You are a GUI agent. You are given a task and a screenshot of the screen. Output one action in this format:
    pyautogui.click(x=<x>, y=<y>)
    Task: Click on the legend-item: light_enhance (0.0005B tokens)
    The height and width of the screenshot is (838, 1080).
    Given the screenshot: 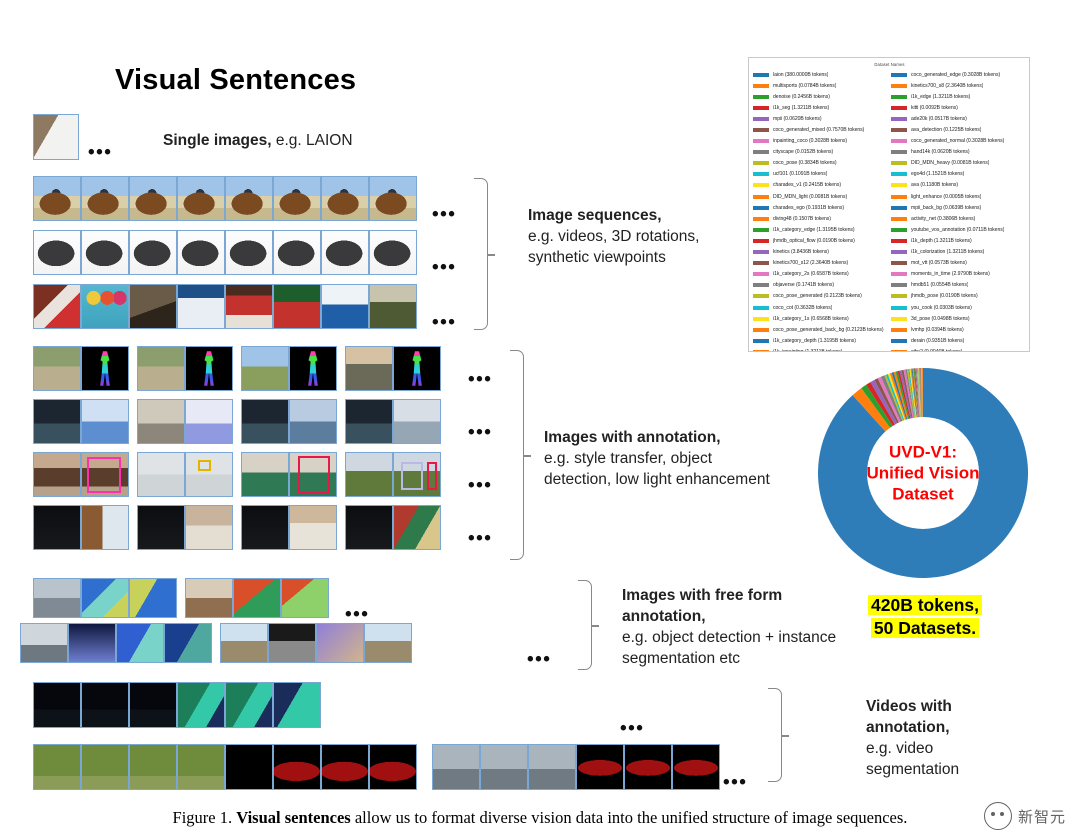 What is the action you would take?
    pyautogui.click(x=958, y=196)
    